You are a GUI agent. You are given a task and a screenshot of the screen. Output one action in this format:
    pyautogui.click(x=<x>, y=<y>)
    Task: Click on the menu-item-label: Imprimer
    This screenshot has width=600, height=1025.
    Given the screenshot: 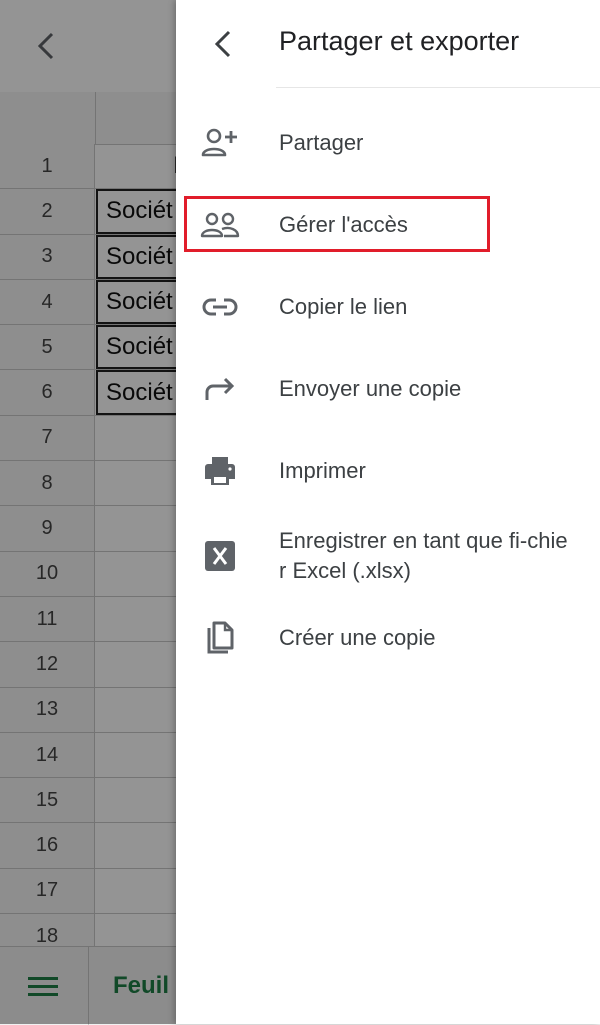 What is the action you would take?
    pyautogui.click(x=322, y=470)
    